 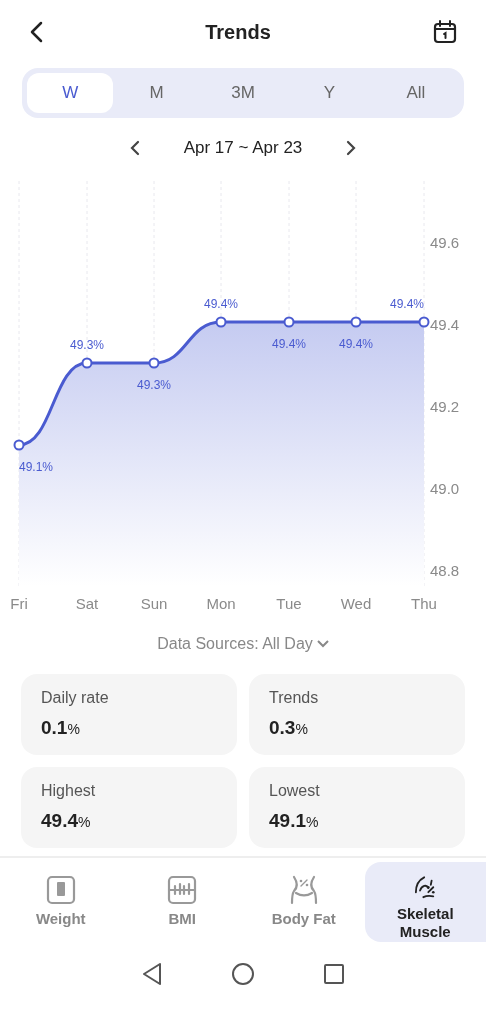 What do you see at coordinates (75, 698) in the screenshot?
I see `stat-label: Daily rate` at bounding box center [75, 698].